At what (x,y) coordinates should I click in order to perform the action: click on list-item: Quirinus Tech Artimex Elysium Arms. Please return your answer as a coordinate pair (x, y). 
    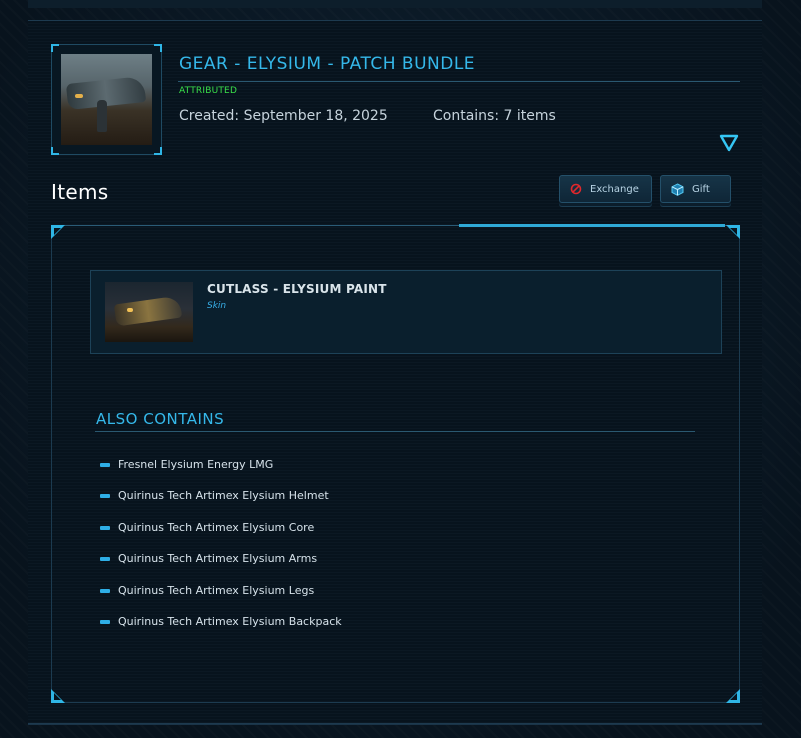
    Looking at the image, I should click on (208, 558).